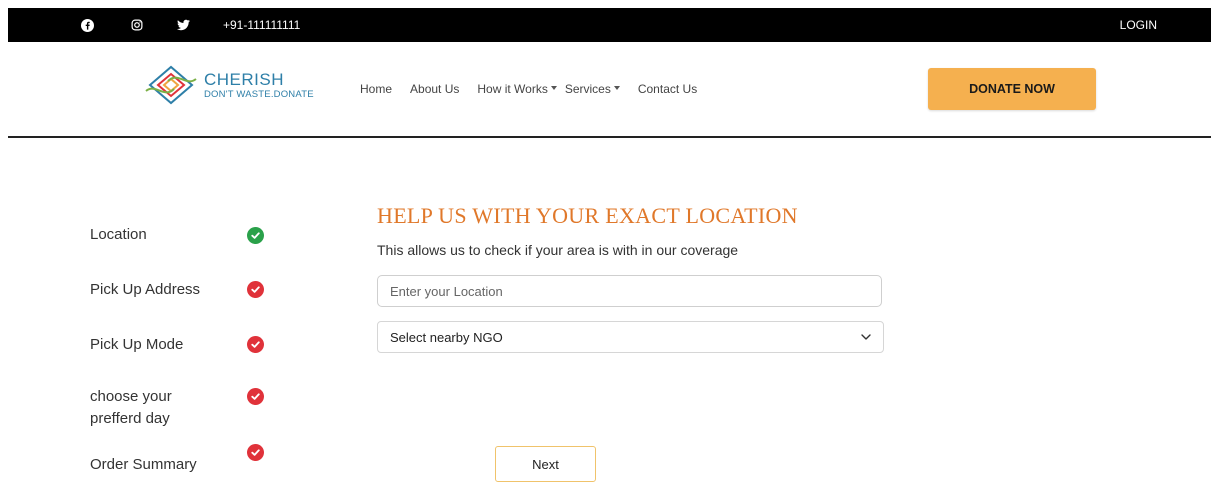 The image size is (1219, 504). What do you see at coordinates (143, 464) in the screenshot?
I see `step-label: Order Summary` at bounding box center [143, 464].